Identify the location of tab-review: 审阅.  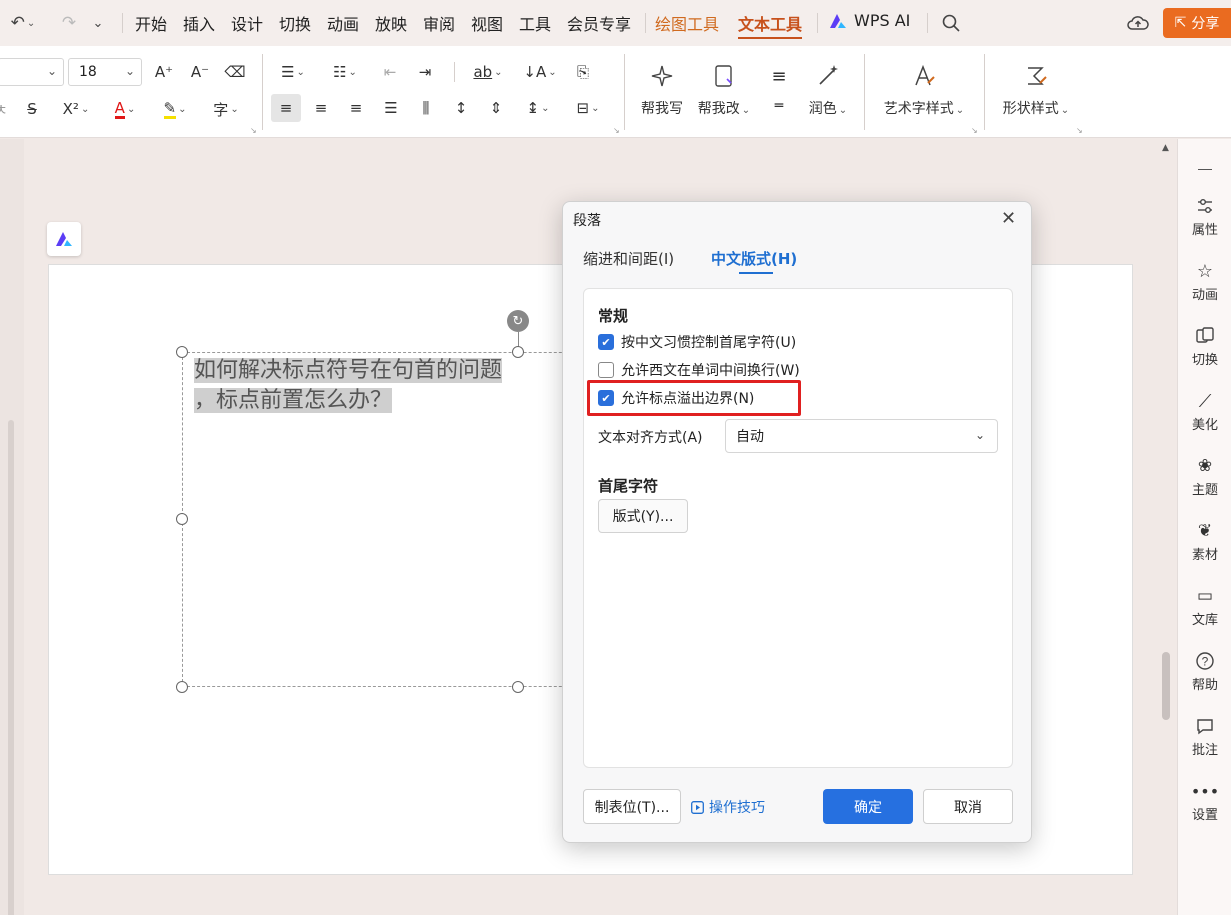
(439, 23).